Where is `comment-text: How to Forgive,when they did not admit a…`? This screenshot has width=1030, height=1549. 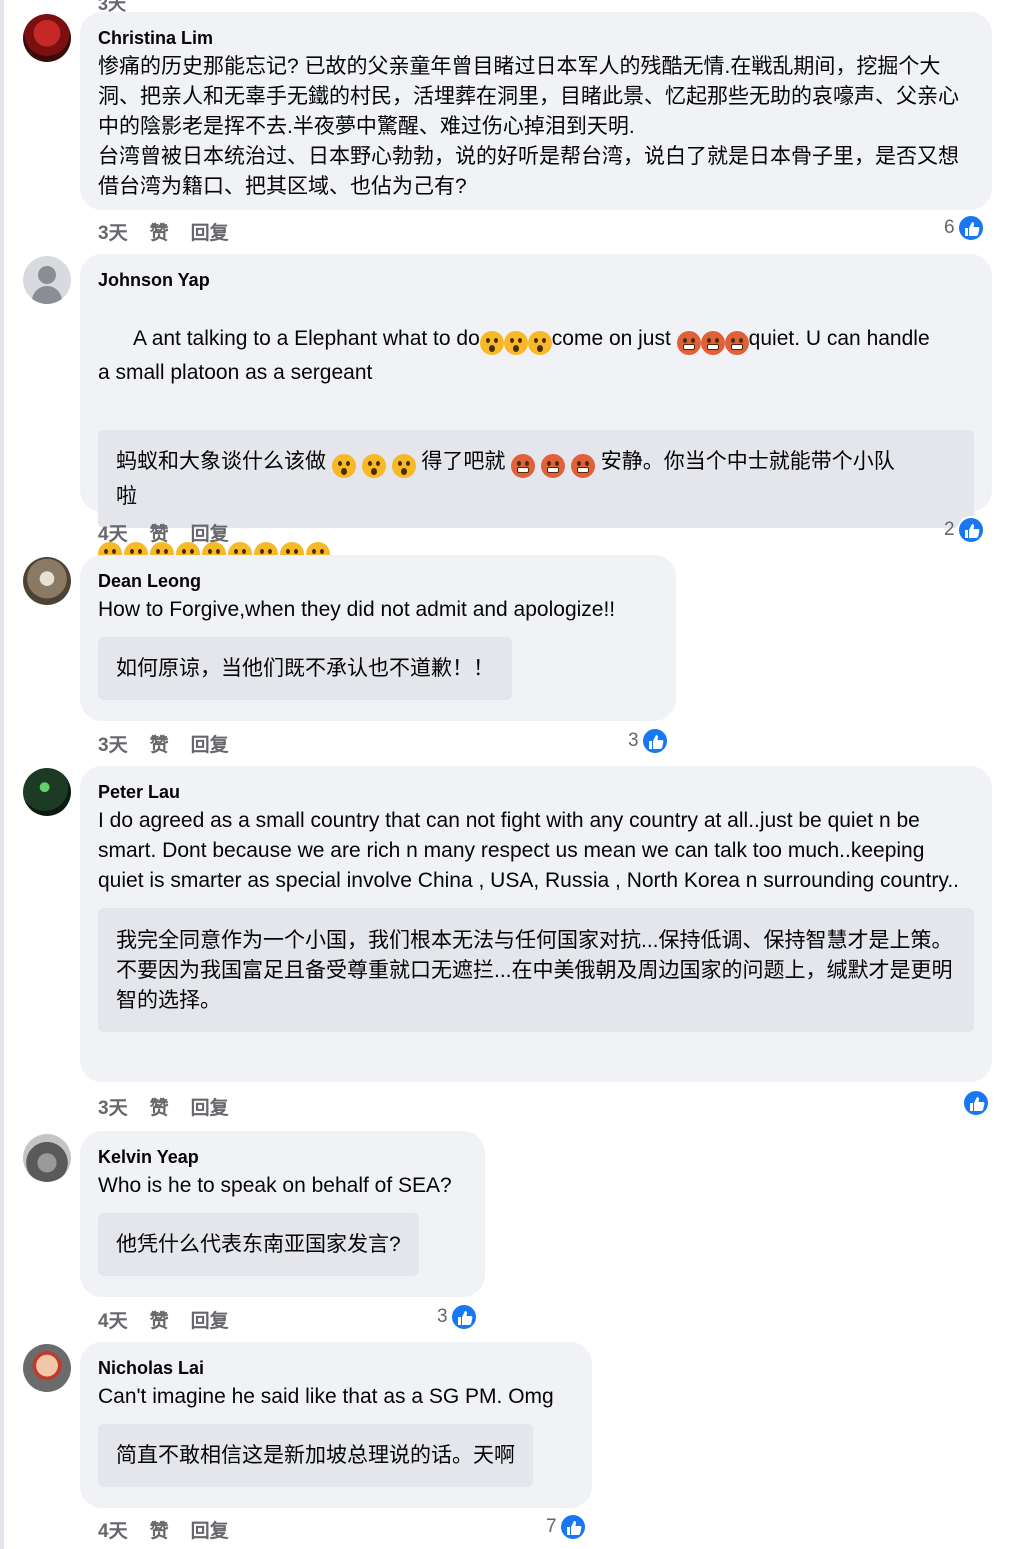
comment-text: How to Forgive,when they did not admit a… is located at coordinates (357, 609).